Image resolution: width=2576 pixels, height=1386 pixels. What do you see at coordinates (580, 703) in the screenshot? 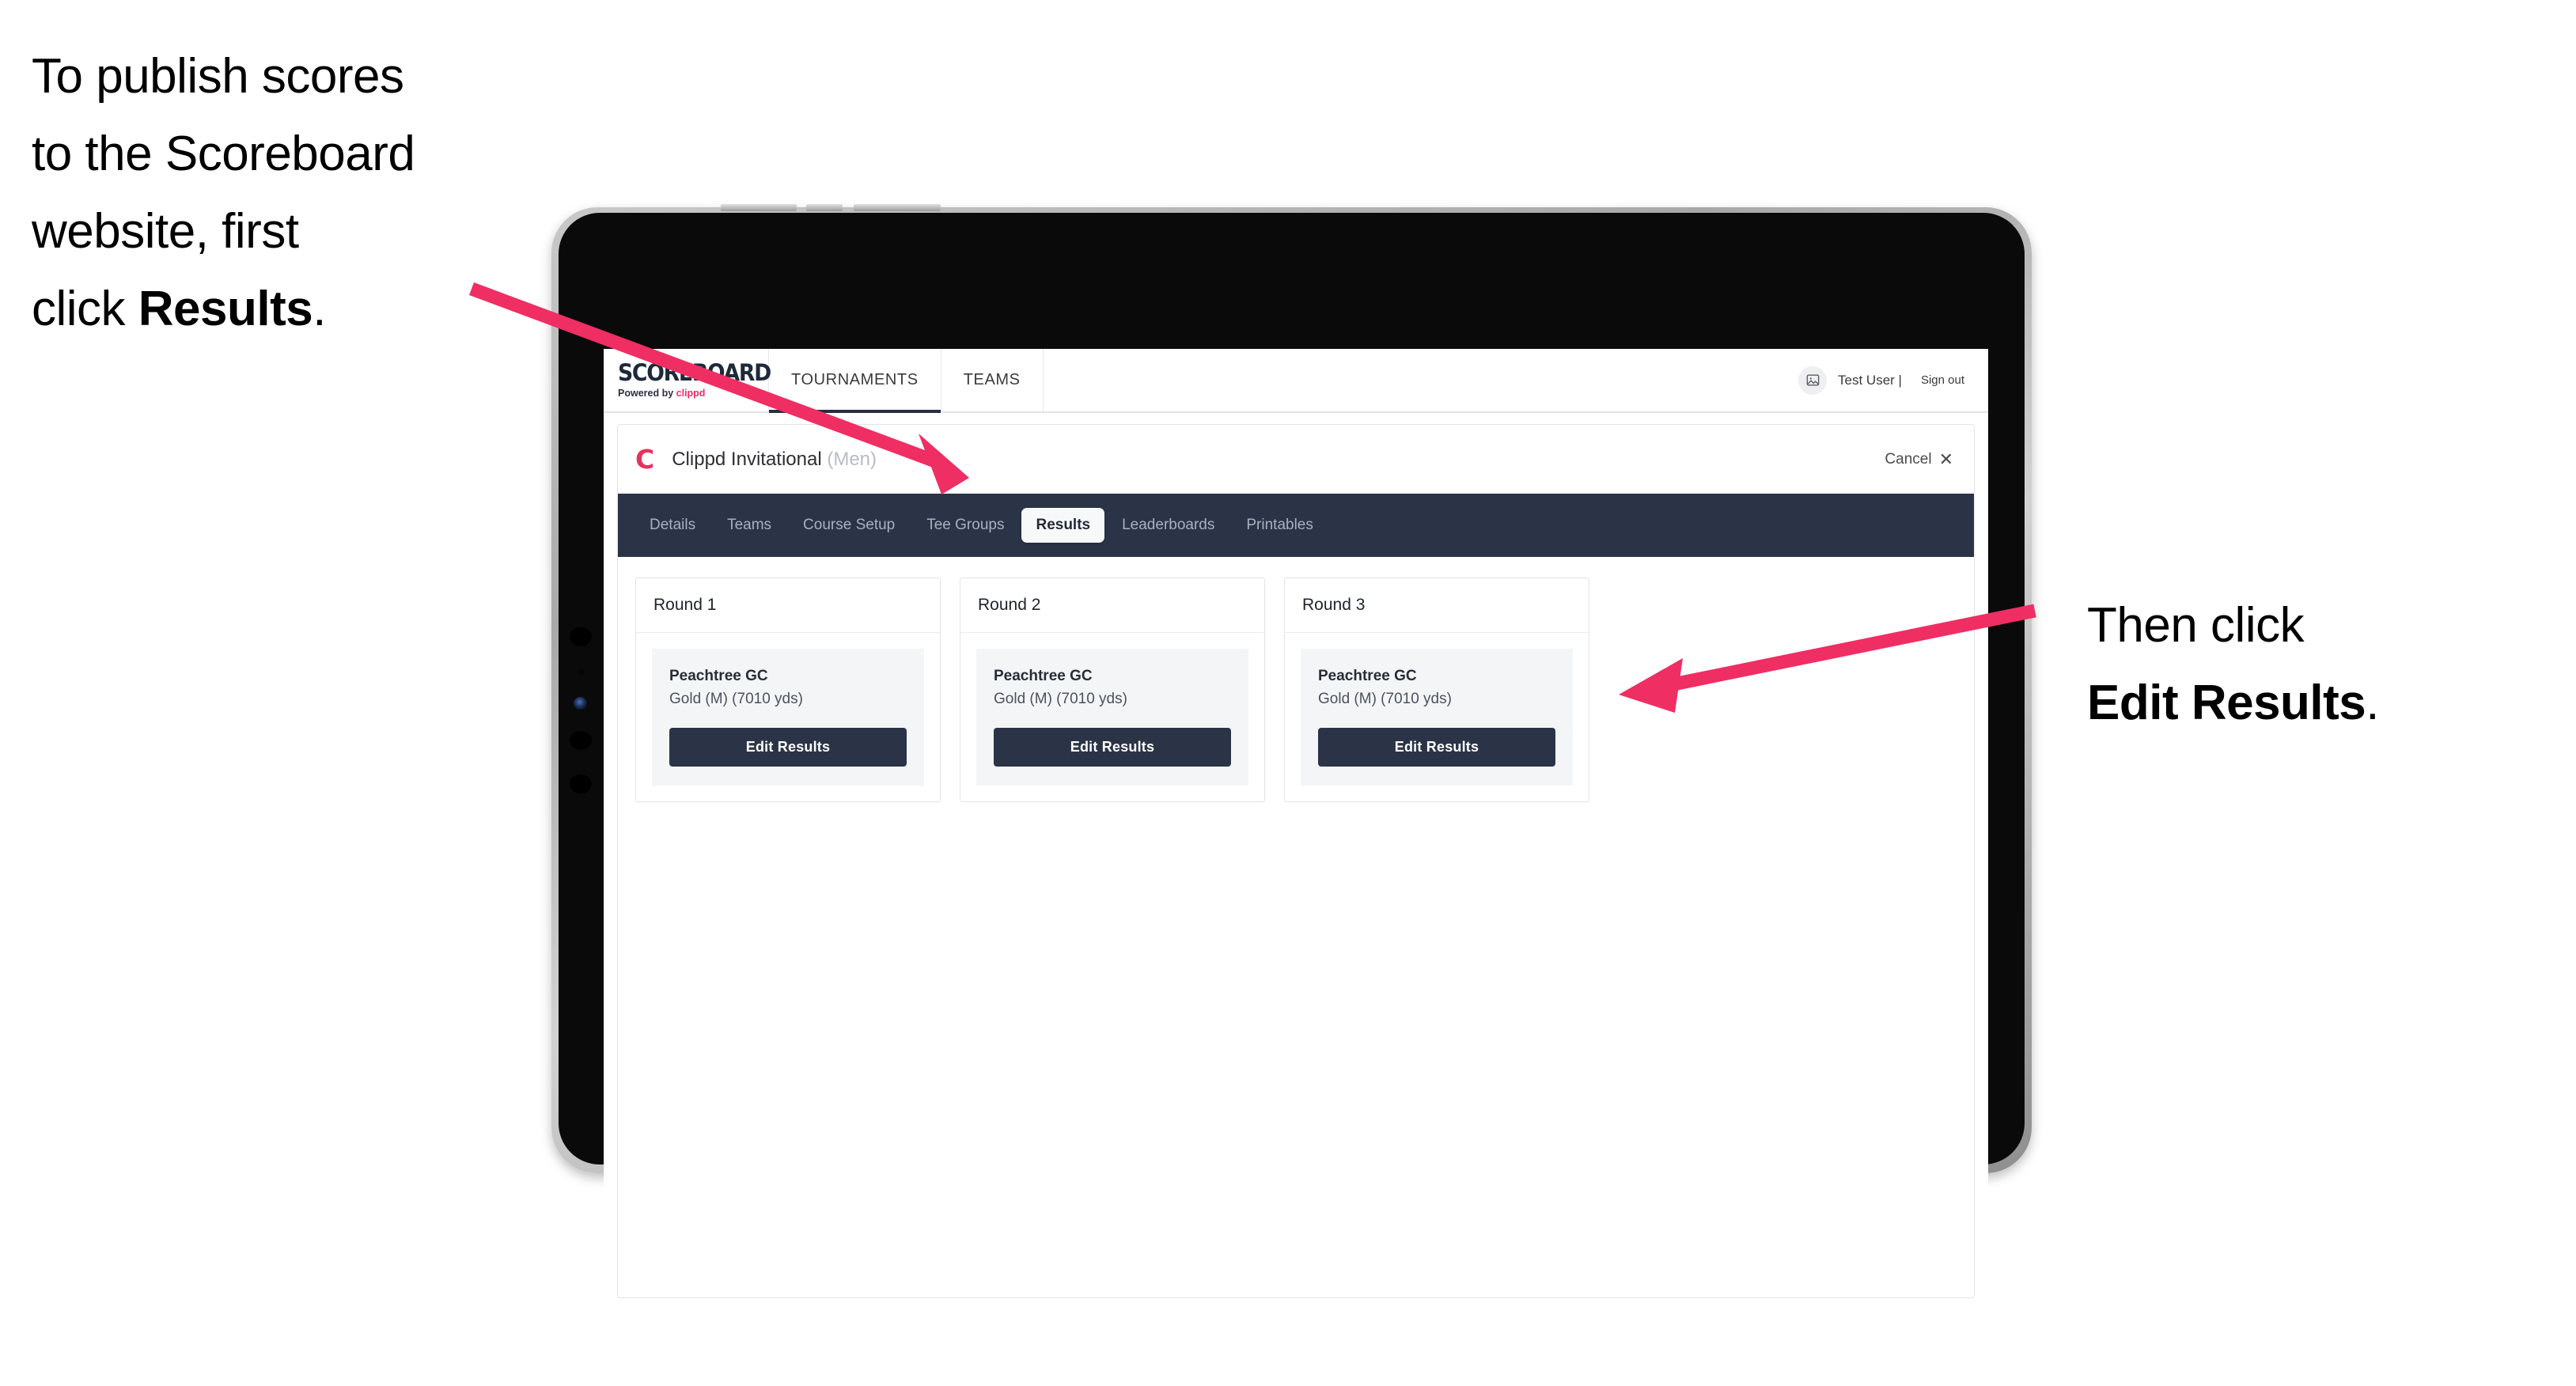
I see `tablet-camera-icon` at bounding box center [580, 703].